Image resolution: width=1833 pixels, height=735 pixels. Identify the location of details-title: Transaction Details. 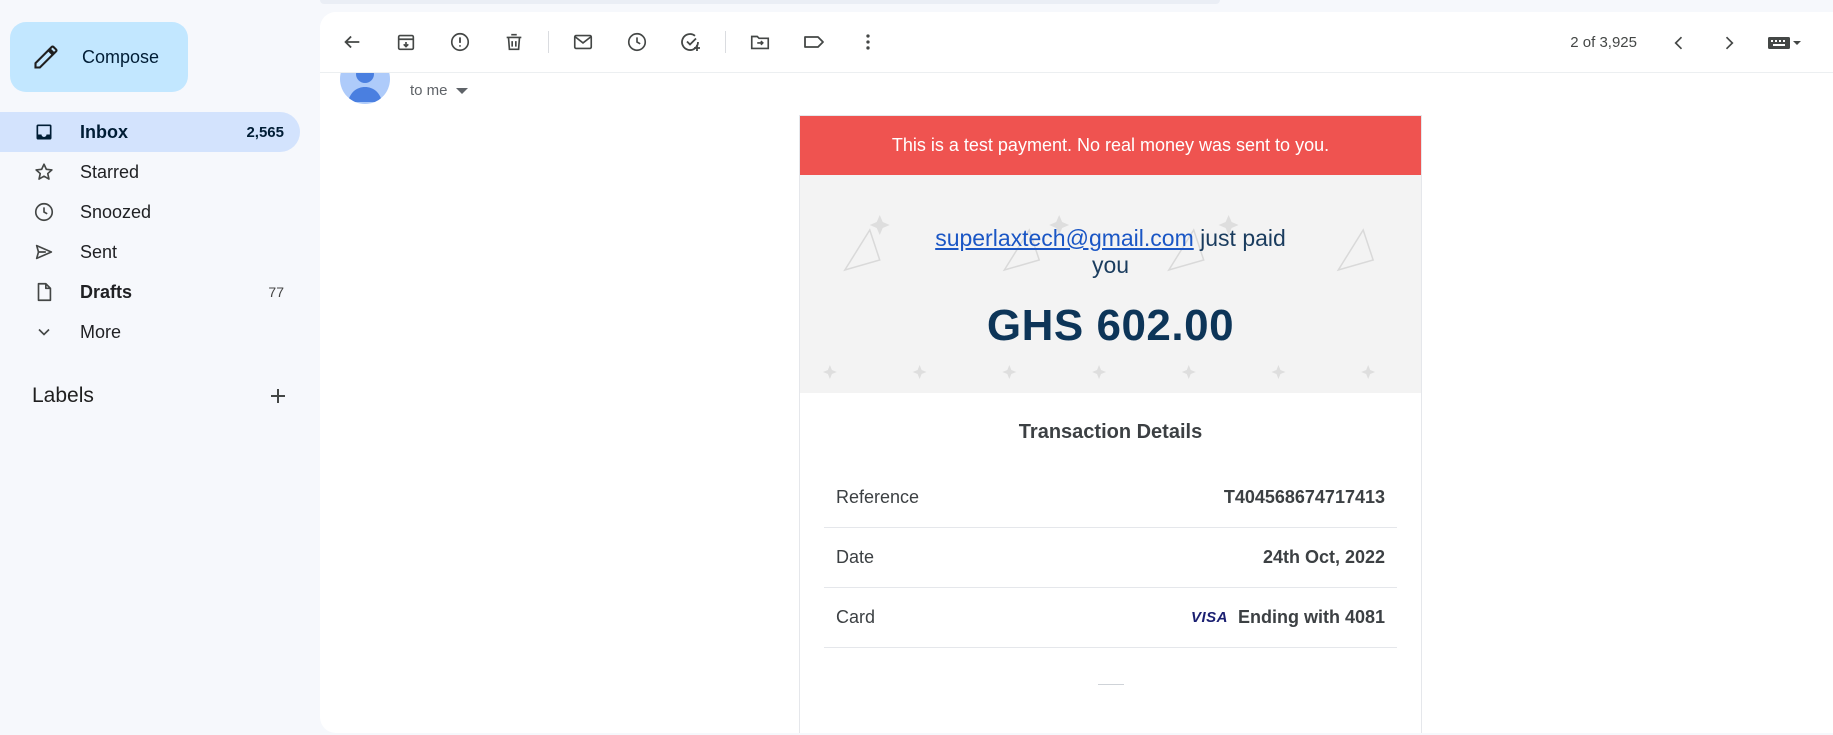
(1110, 432).